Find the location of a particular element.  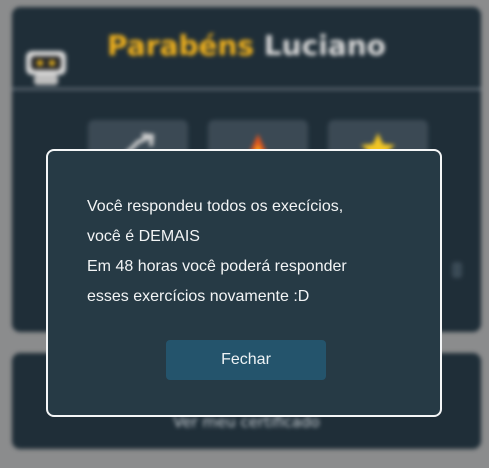

modal-line: esses exercícios novamente :D is located at coordinates (198, 296).